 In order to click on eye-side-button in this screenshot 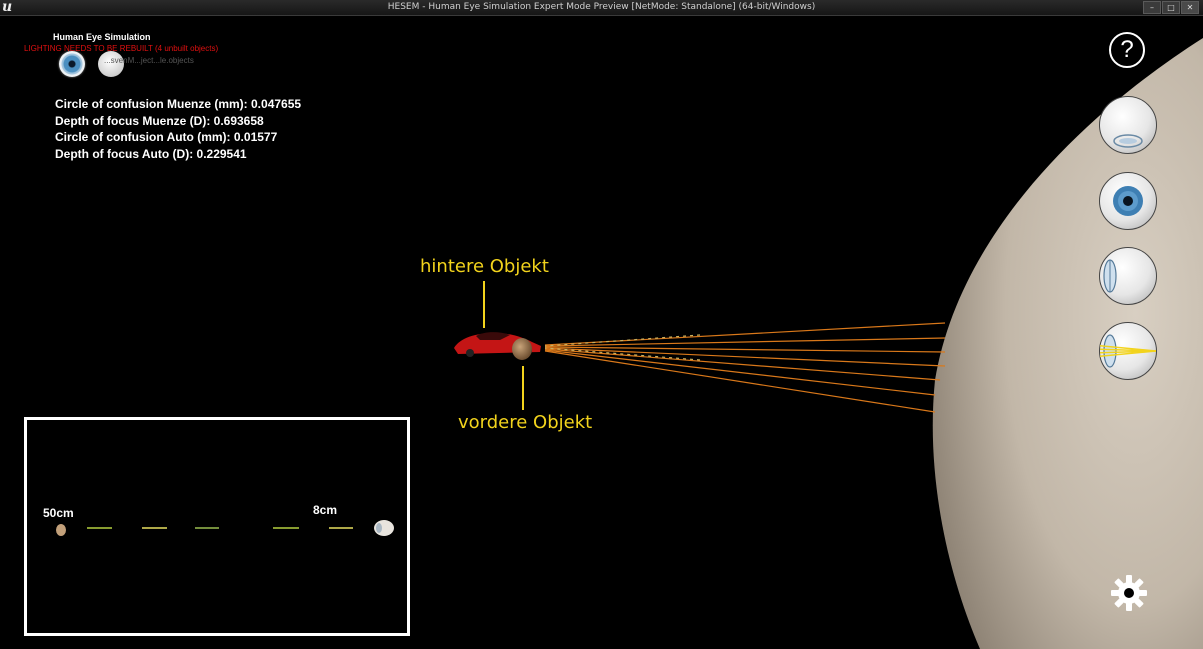, I will do `click(1128, 276)`.